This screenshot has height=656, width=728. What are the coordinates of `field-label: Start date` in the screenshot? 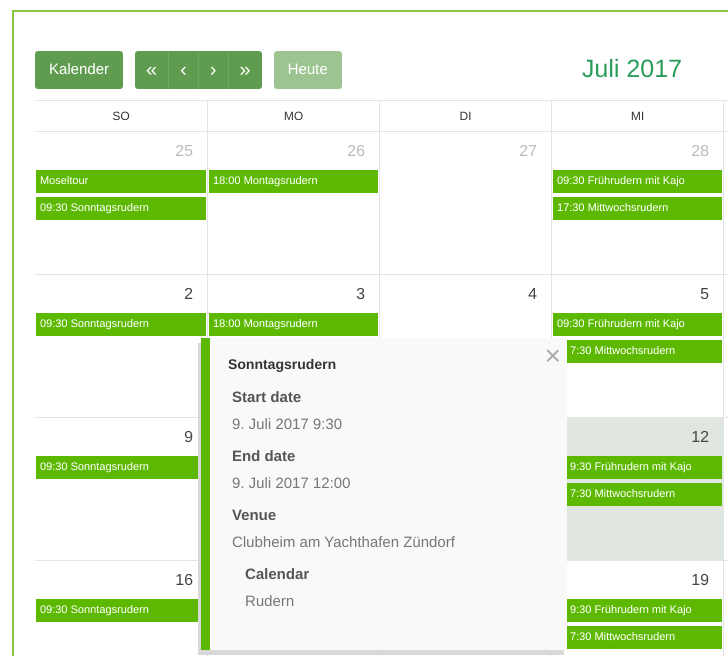 It's located at (266, 398).